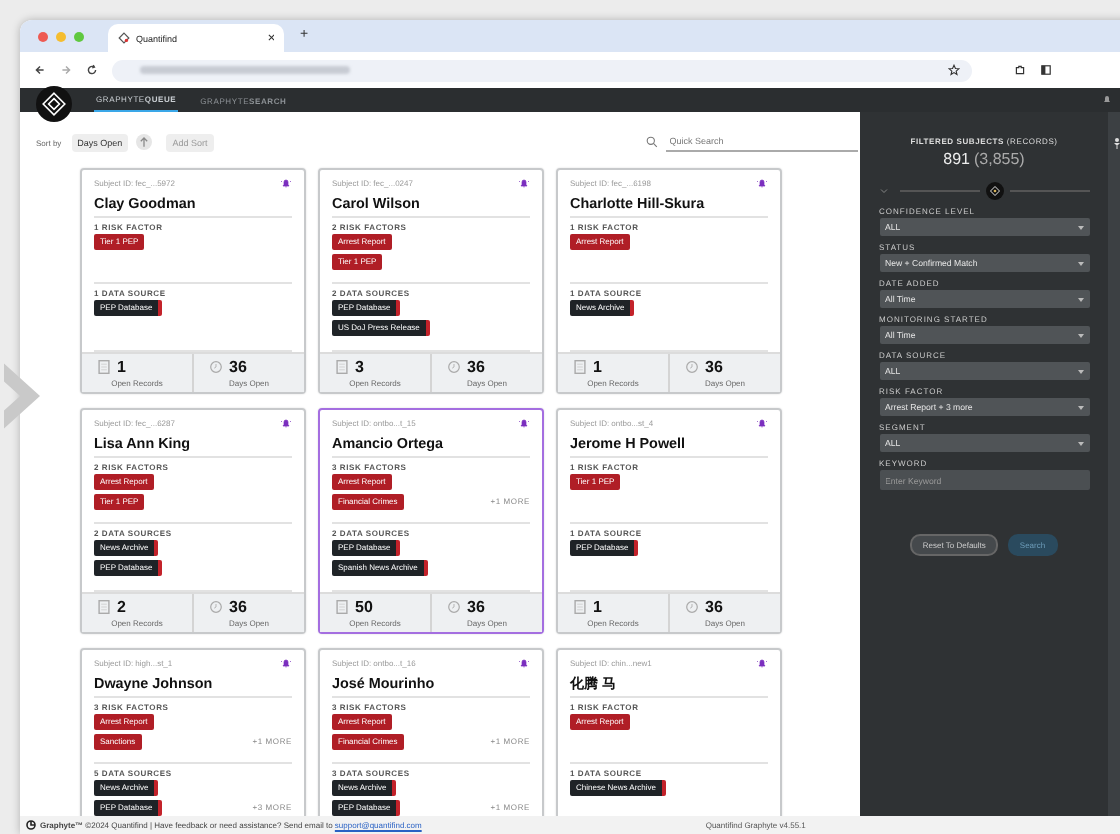 The width and height of the screenshot is (1120, 834). What do you see at coordinates (954, 70) in the screenshot?
I see `star-icon` at bounding box center [954, 70].